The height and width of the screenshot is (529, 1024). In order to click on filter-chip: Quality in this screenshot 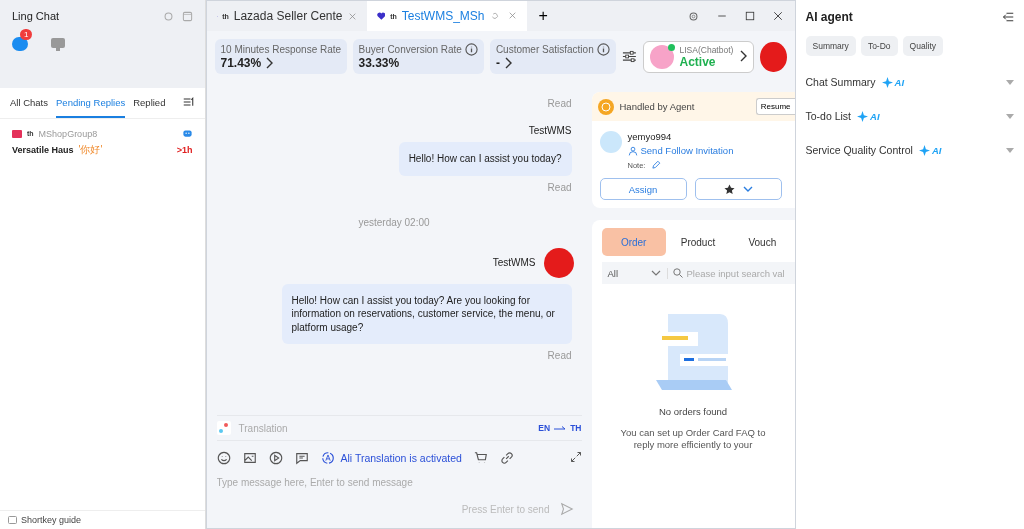, I will do `click(923, 46)`.